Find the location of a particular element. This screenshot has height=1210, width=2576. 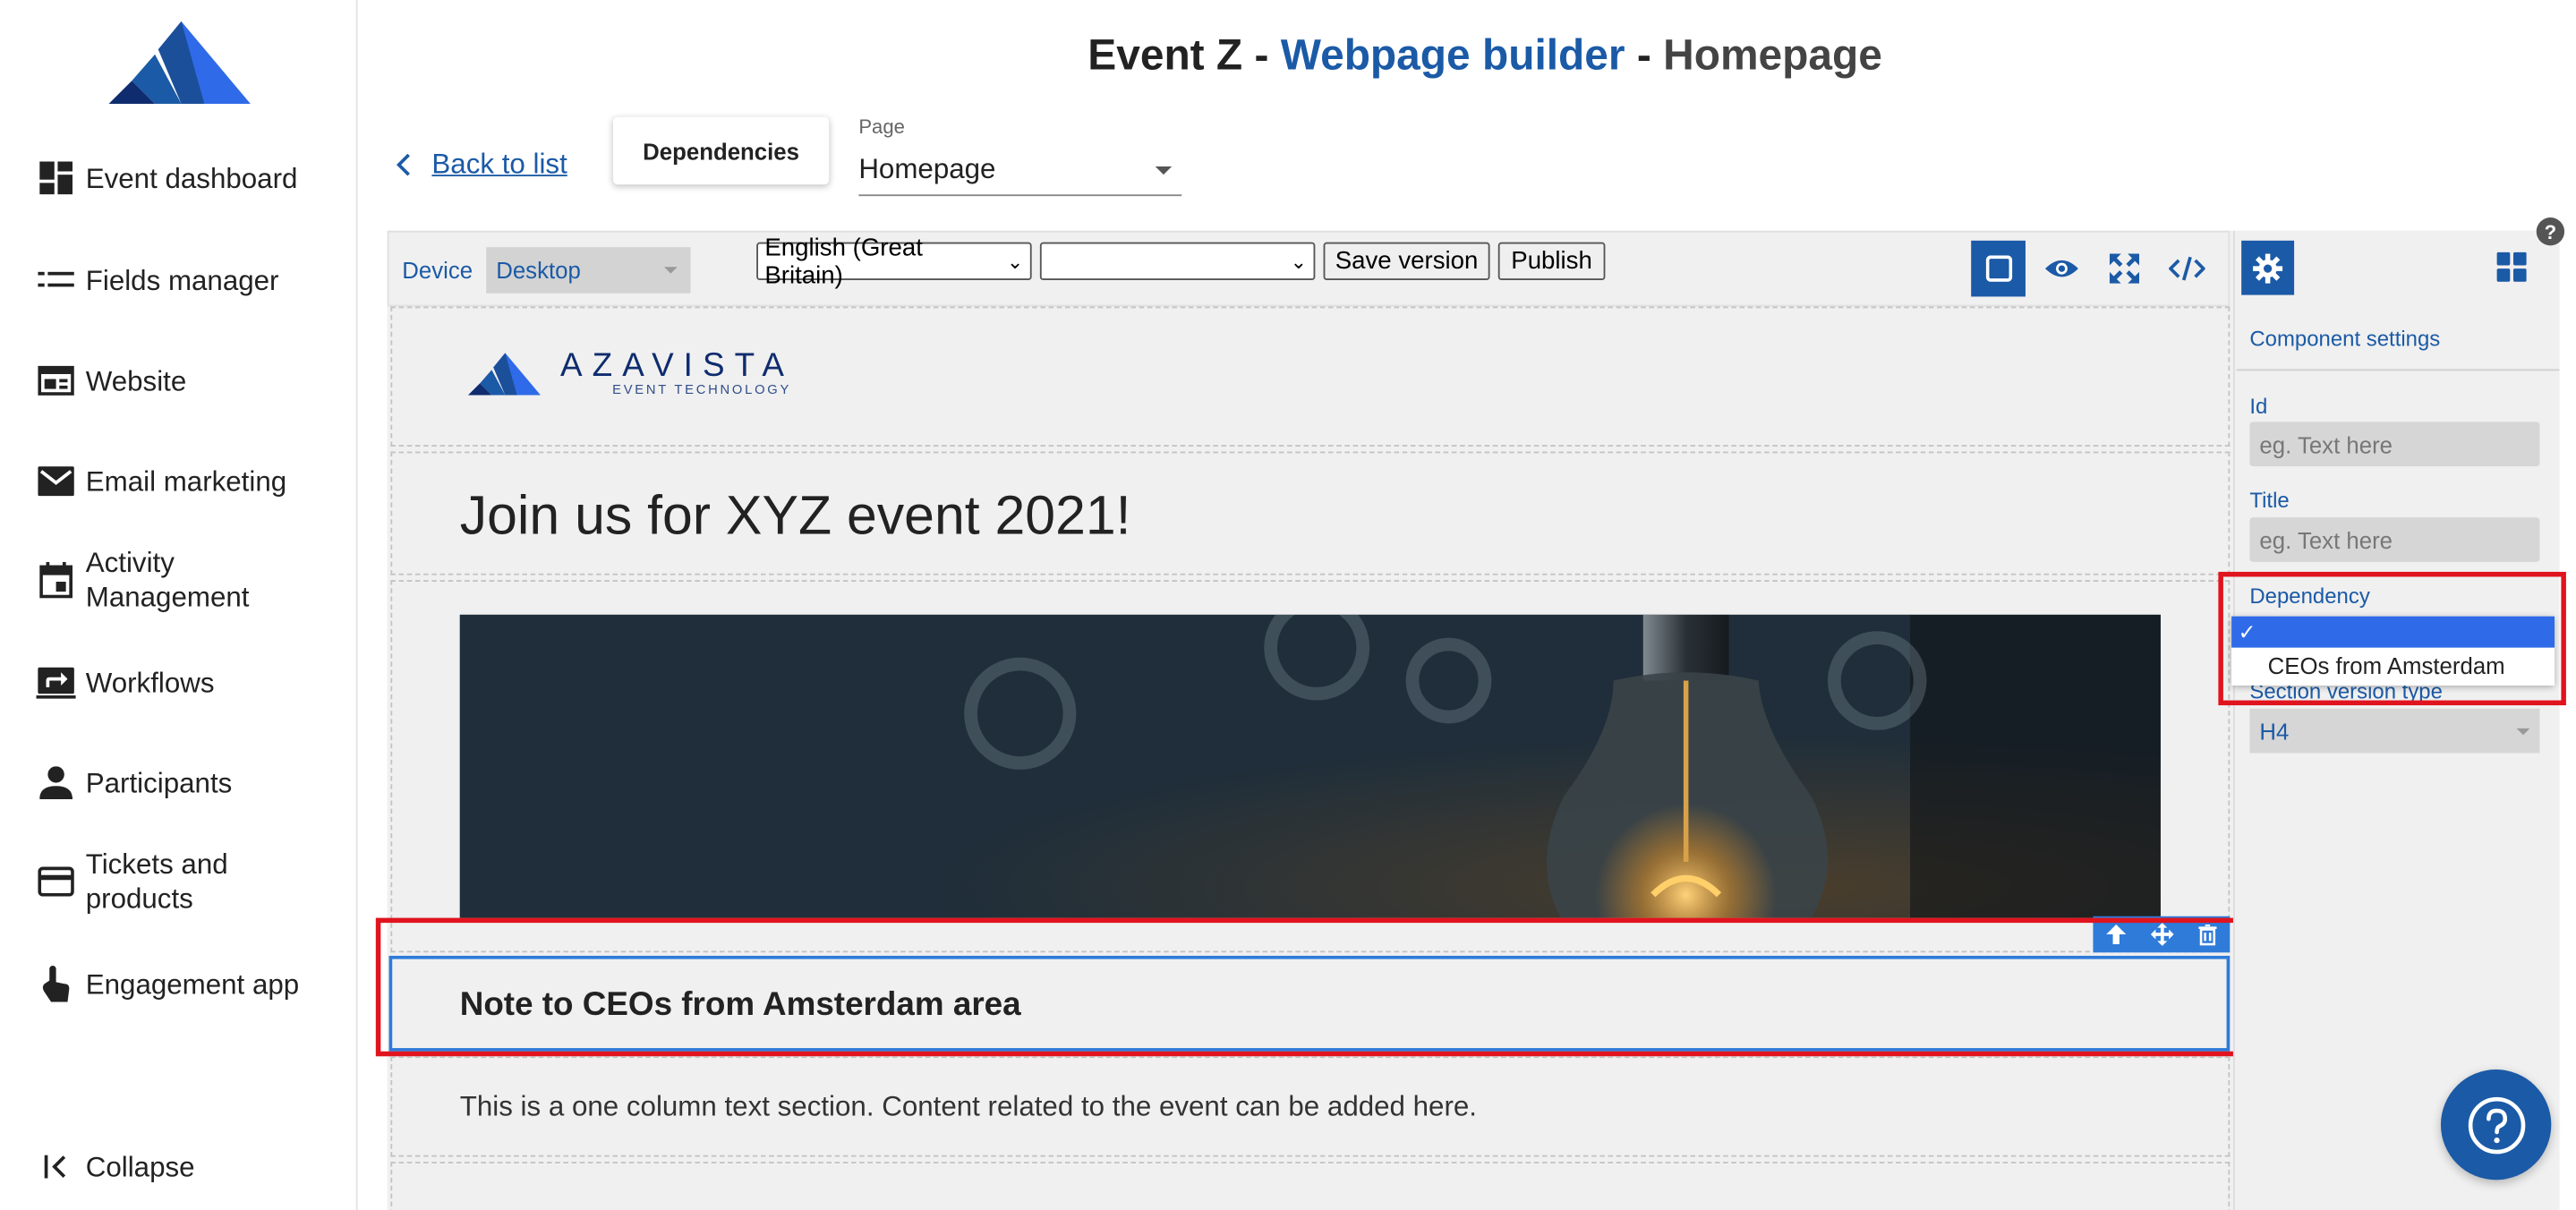

device-select: Desktop is located at coordinates (588, 270).